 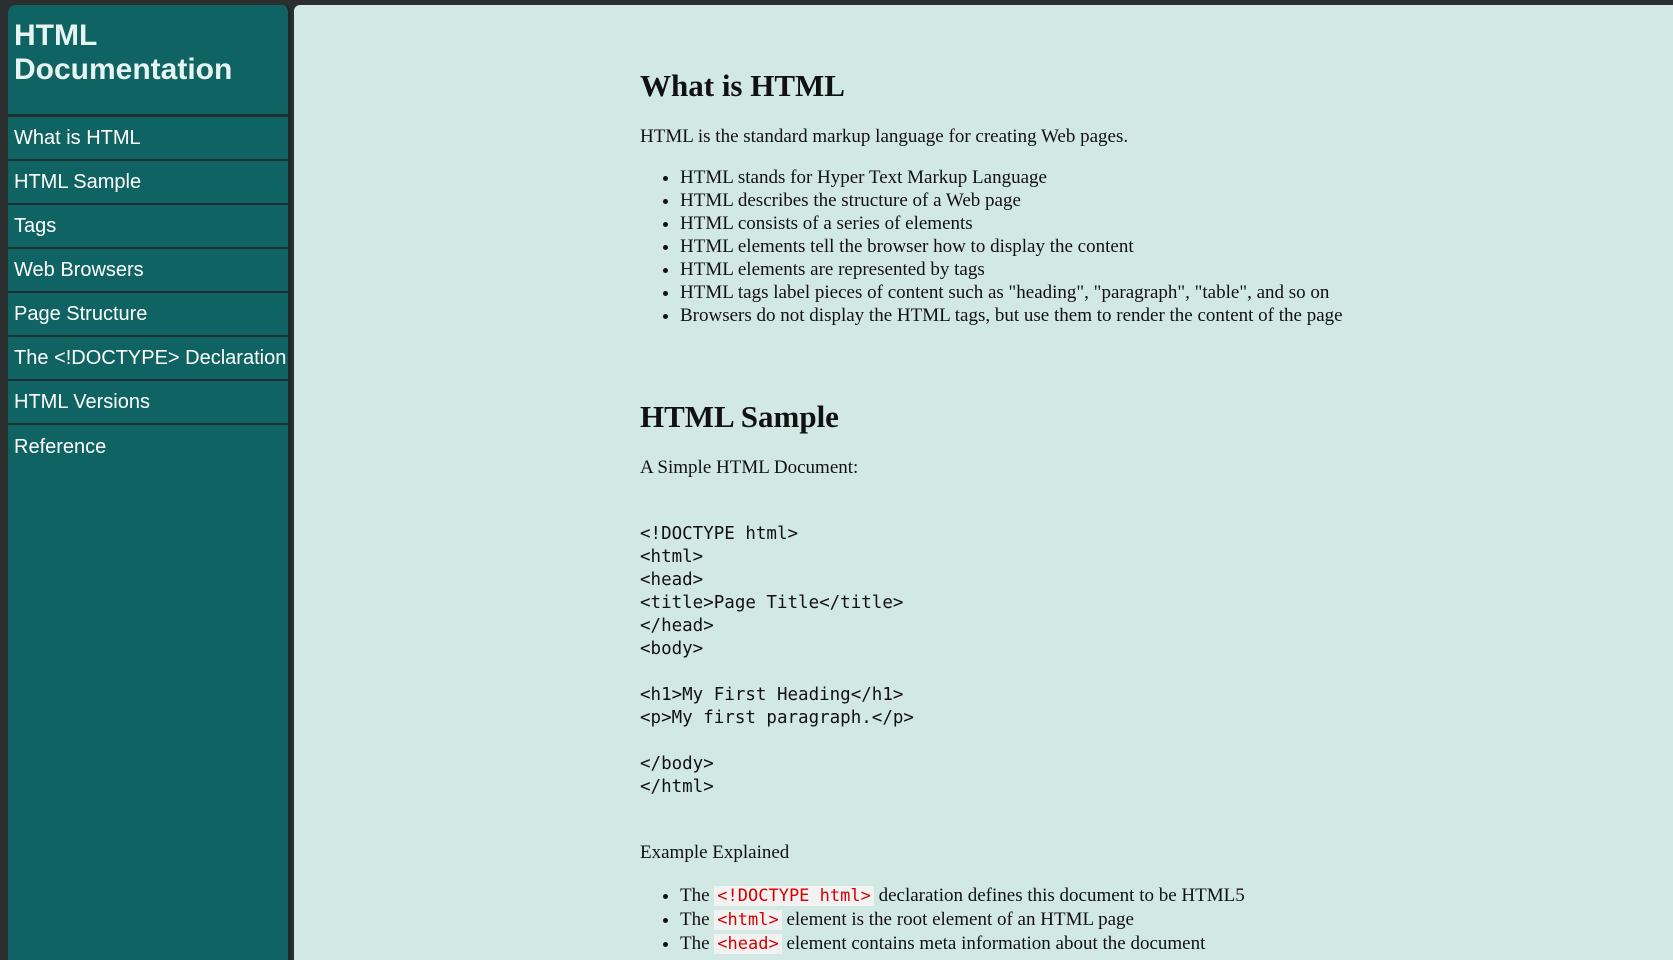 What do you see at coordinates (742, 85) in the screenshot?
I see `section-heading: What is HTML` at bounding box center [742, 85].